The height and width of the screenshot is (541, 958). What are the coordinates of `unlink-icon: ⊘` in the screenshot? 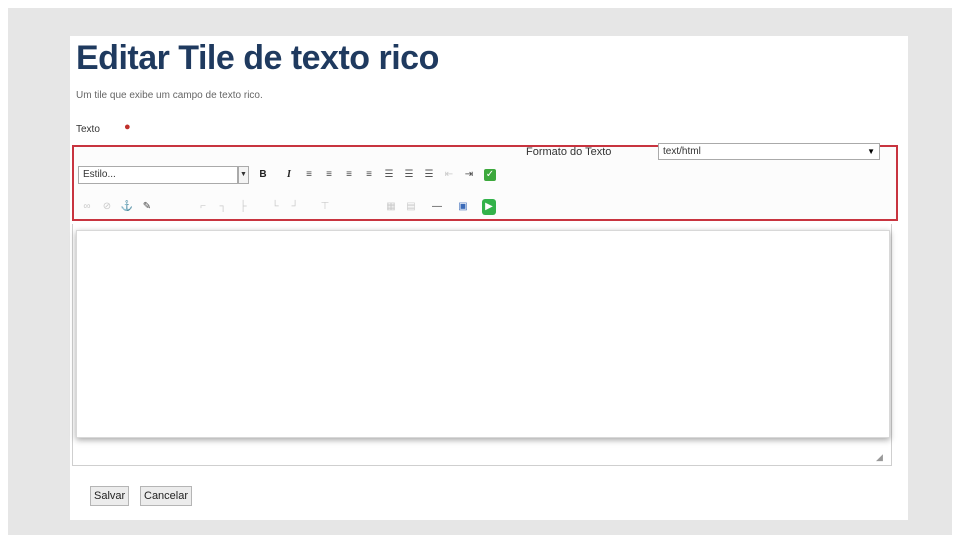 It's located at (107, 207).